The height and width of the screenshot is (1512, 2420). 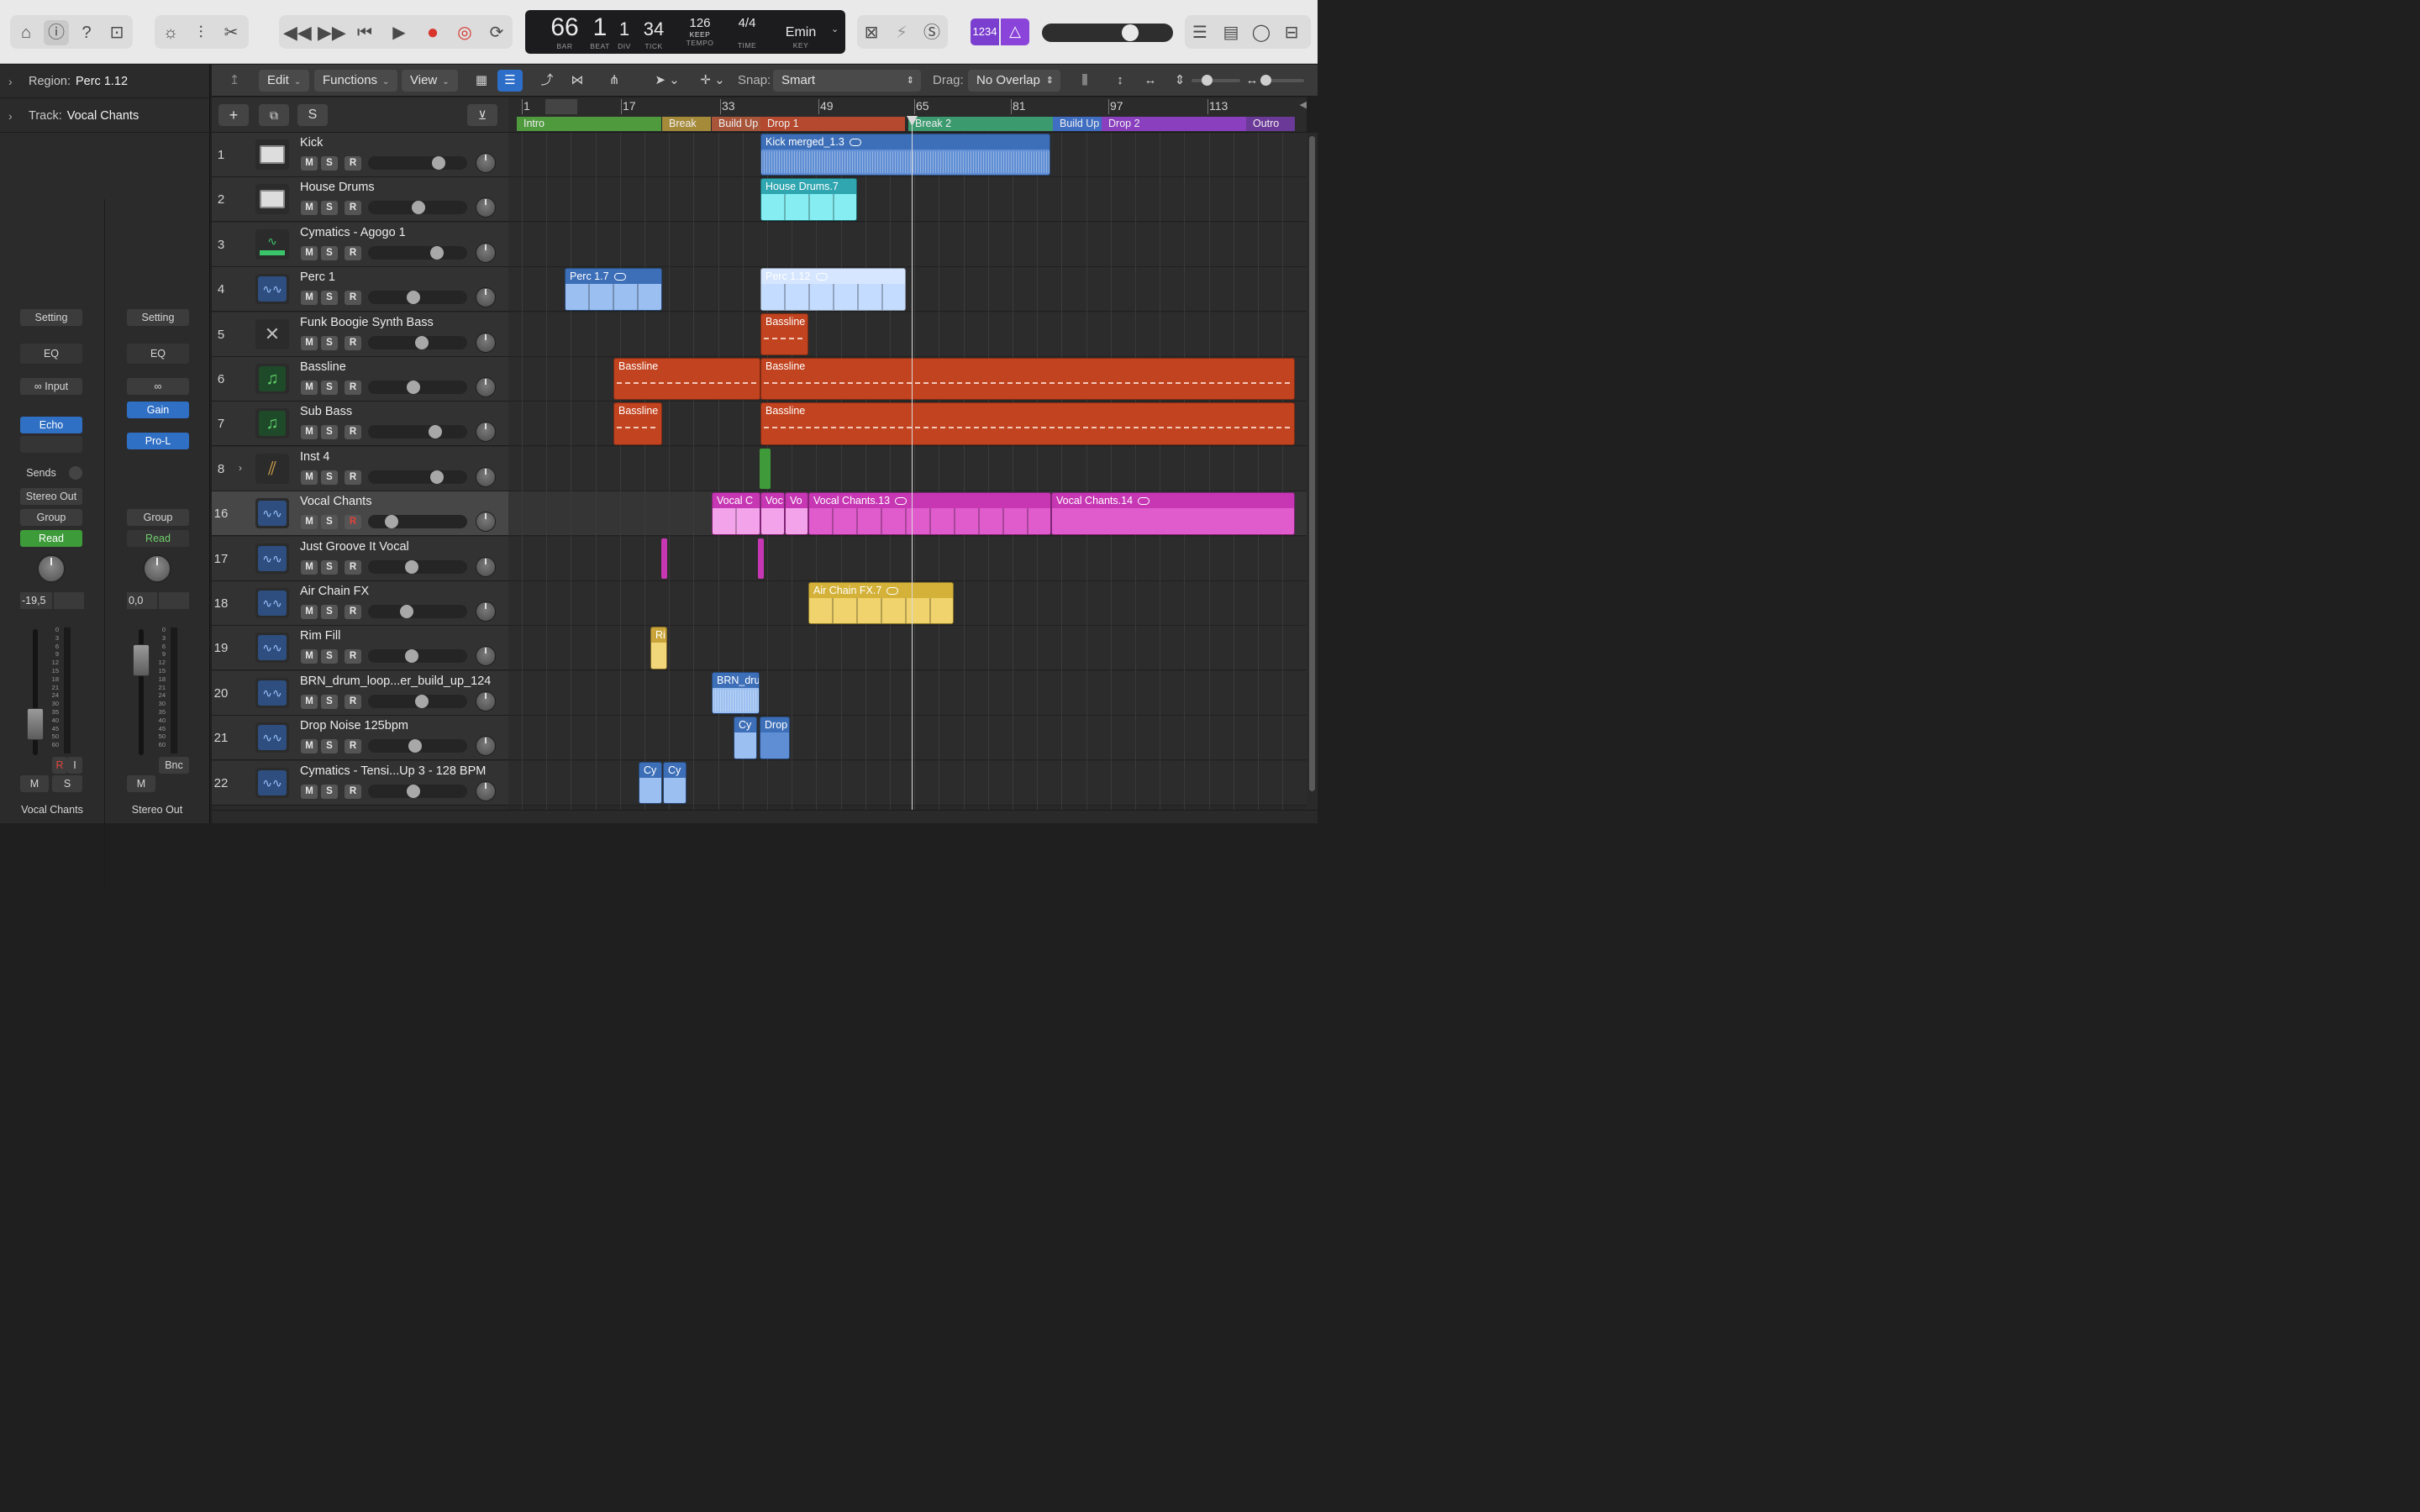 I want to click on track-inspector-header: › Track: Vocal Chants, so click(x=105, y=116).